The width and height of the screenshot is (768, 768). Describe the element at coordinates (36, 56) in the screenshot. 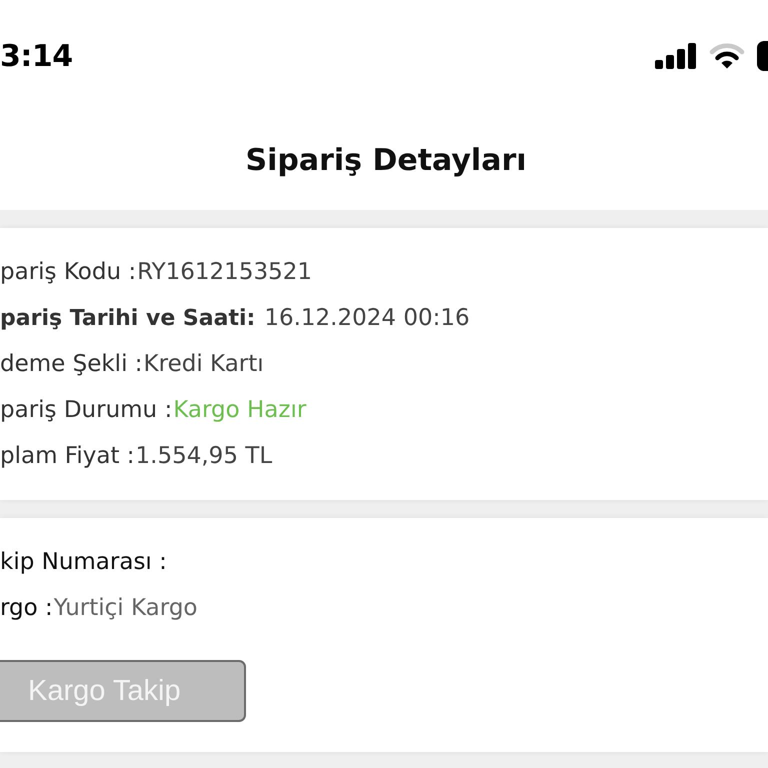

I see `status-time: 3:14` at that location.